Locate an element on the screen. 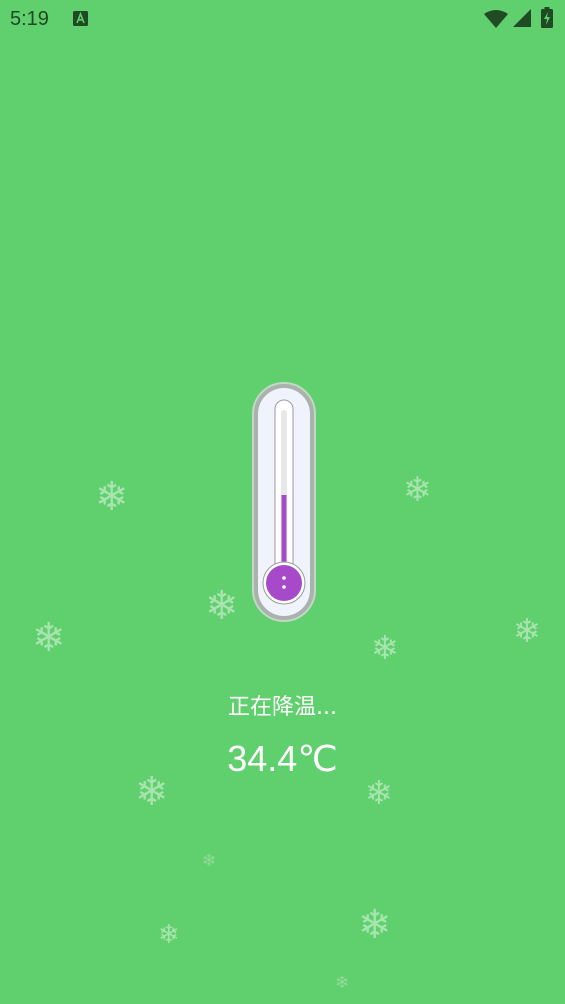  temperature-readout: 34.4℃ is located at coordinates (282, 758).